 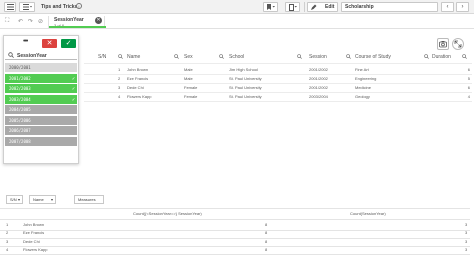 What do you see at coordinates (7, 21) in the screenshot?
I see `selections-tool-icon: ⛶` at bounding box center [7, 21].